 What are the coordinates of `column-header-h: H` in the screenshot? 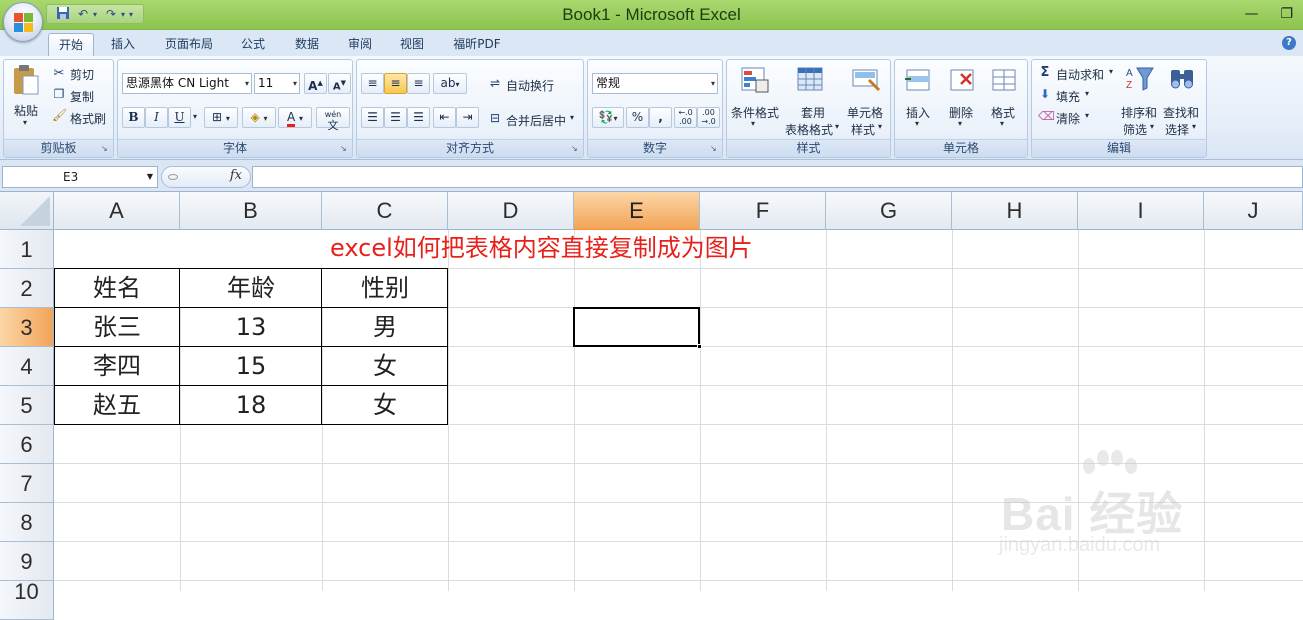 It's located at (1015, 211).